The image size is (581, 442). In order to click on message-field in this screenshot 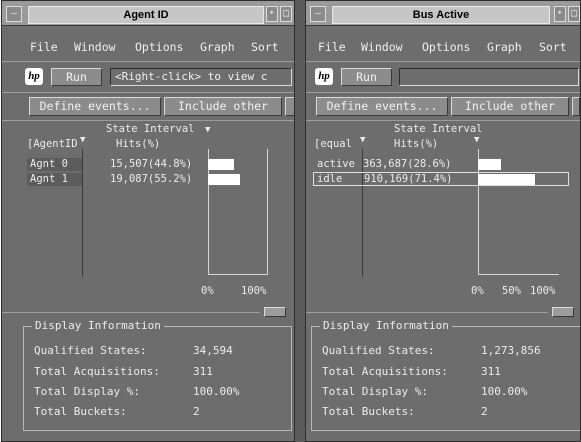, I will do `click(489, 77)`.